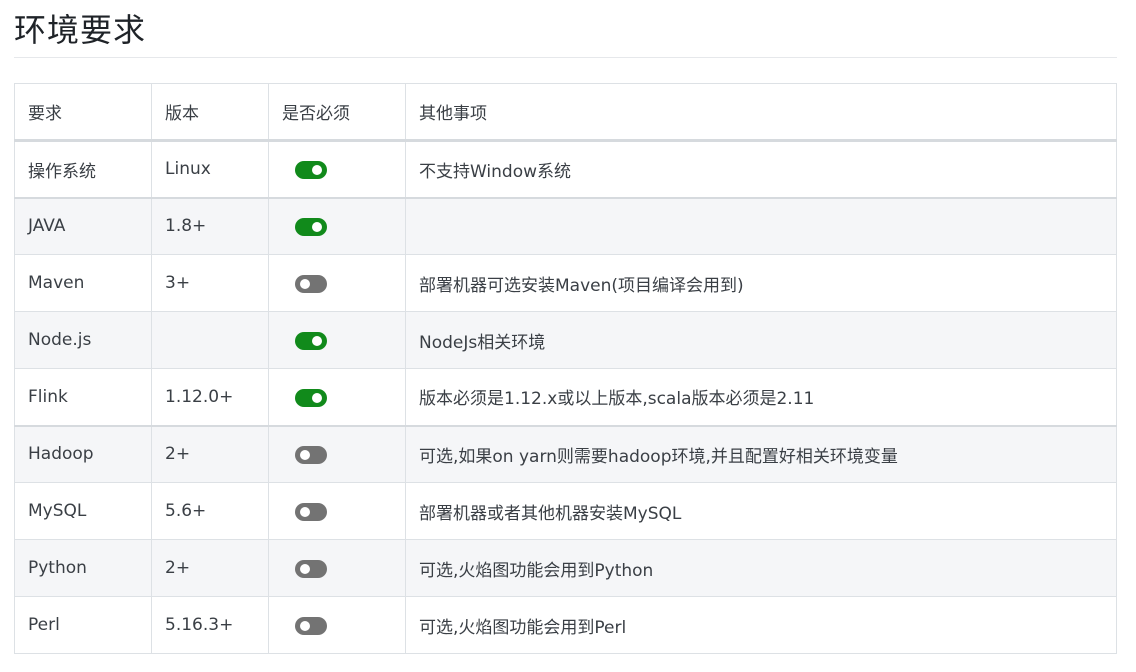  Describe the element at coordinates (83, 397) in the screenshot. I see `requirement-cell: Flink` at that location.